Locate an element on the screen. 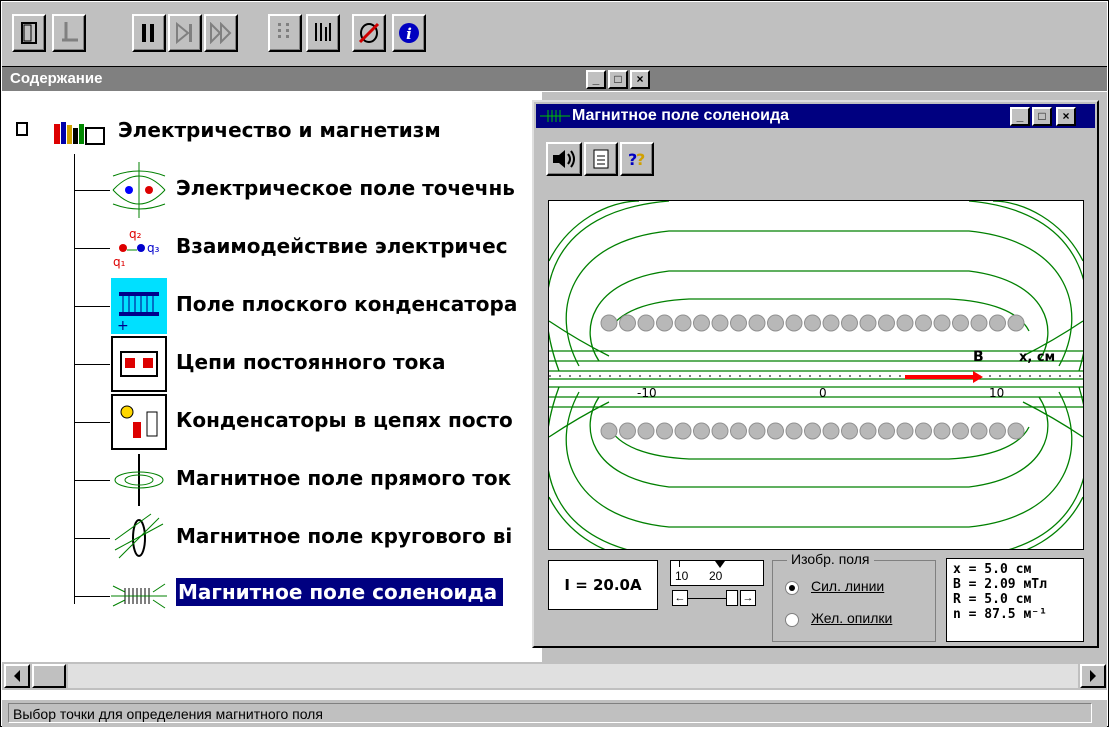  straight-current-icon is located at coordinates (139, 480).